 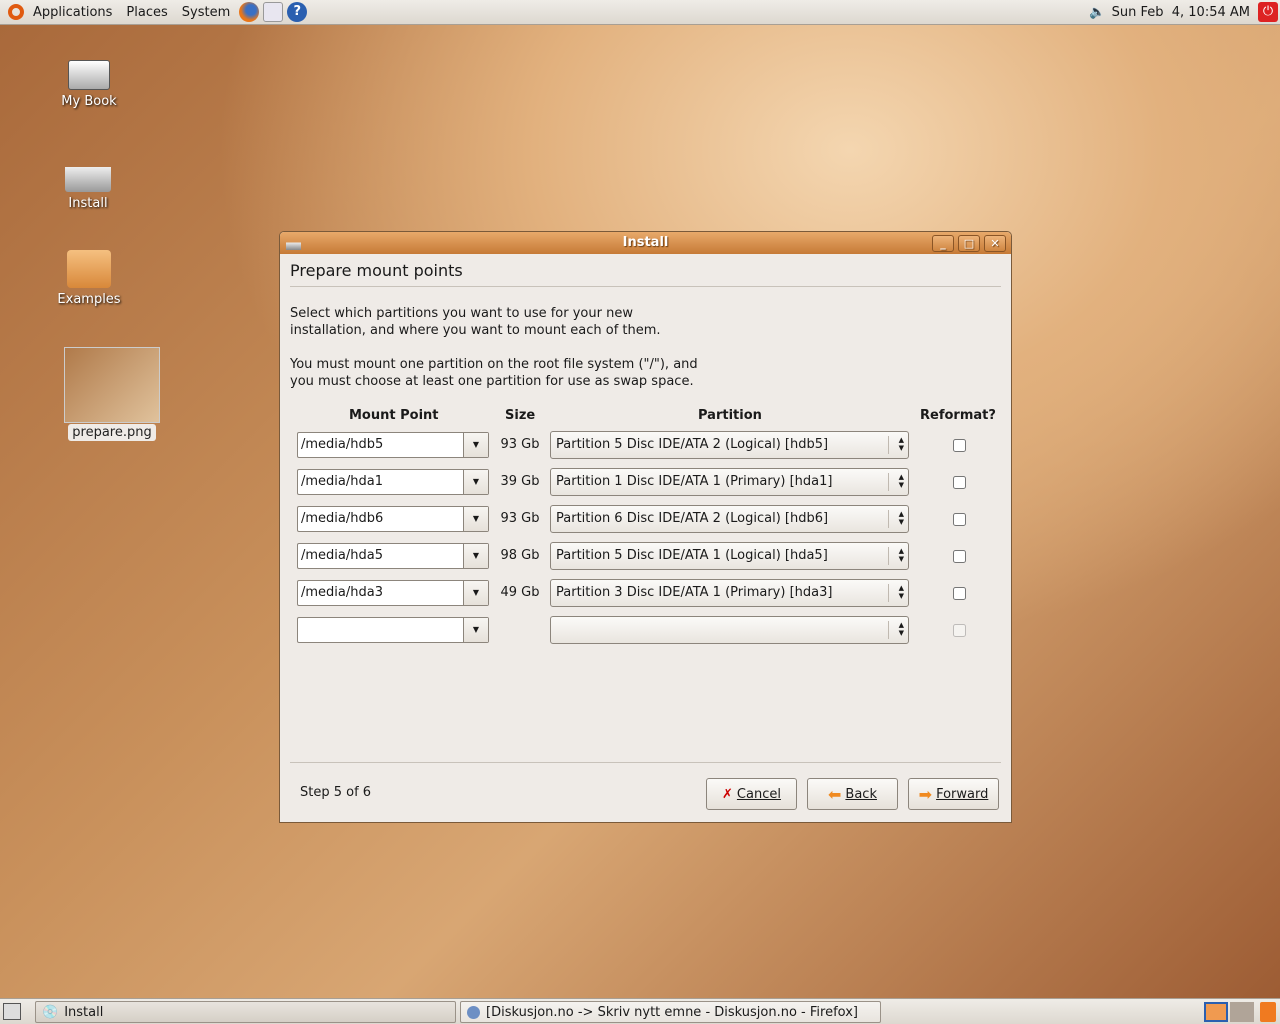 I want to click on col-reformat: Reformat?, so click(x=958, y=415).